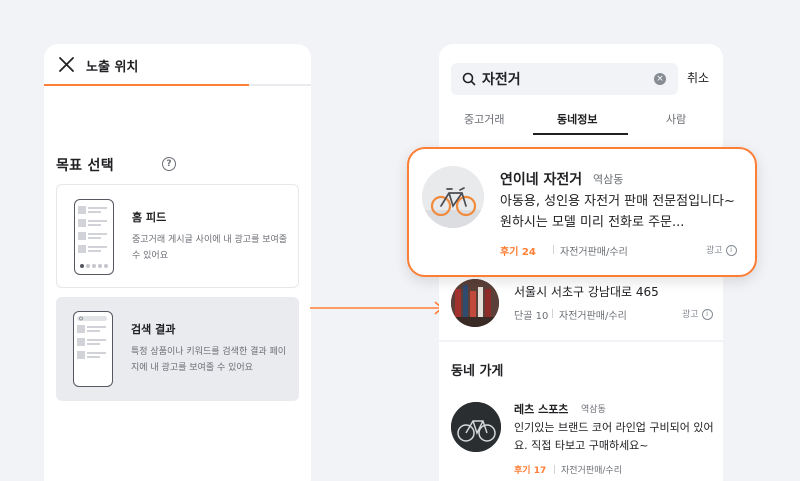  Describe the element at coordinates (210, 248) in the screenshot. I see `option-description: 중고거래 게시글 사이에 내 광고를 보여줄 수 있어요` at that location.